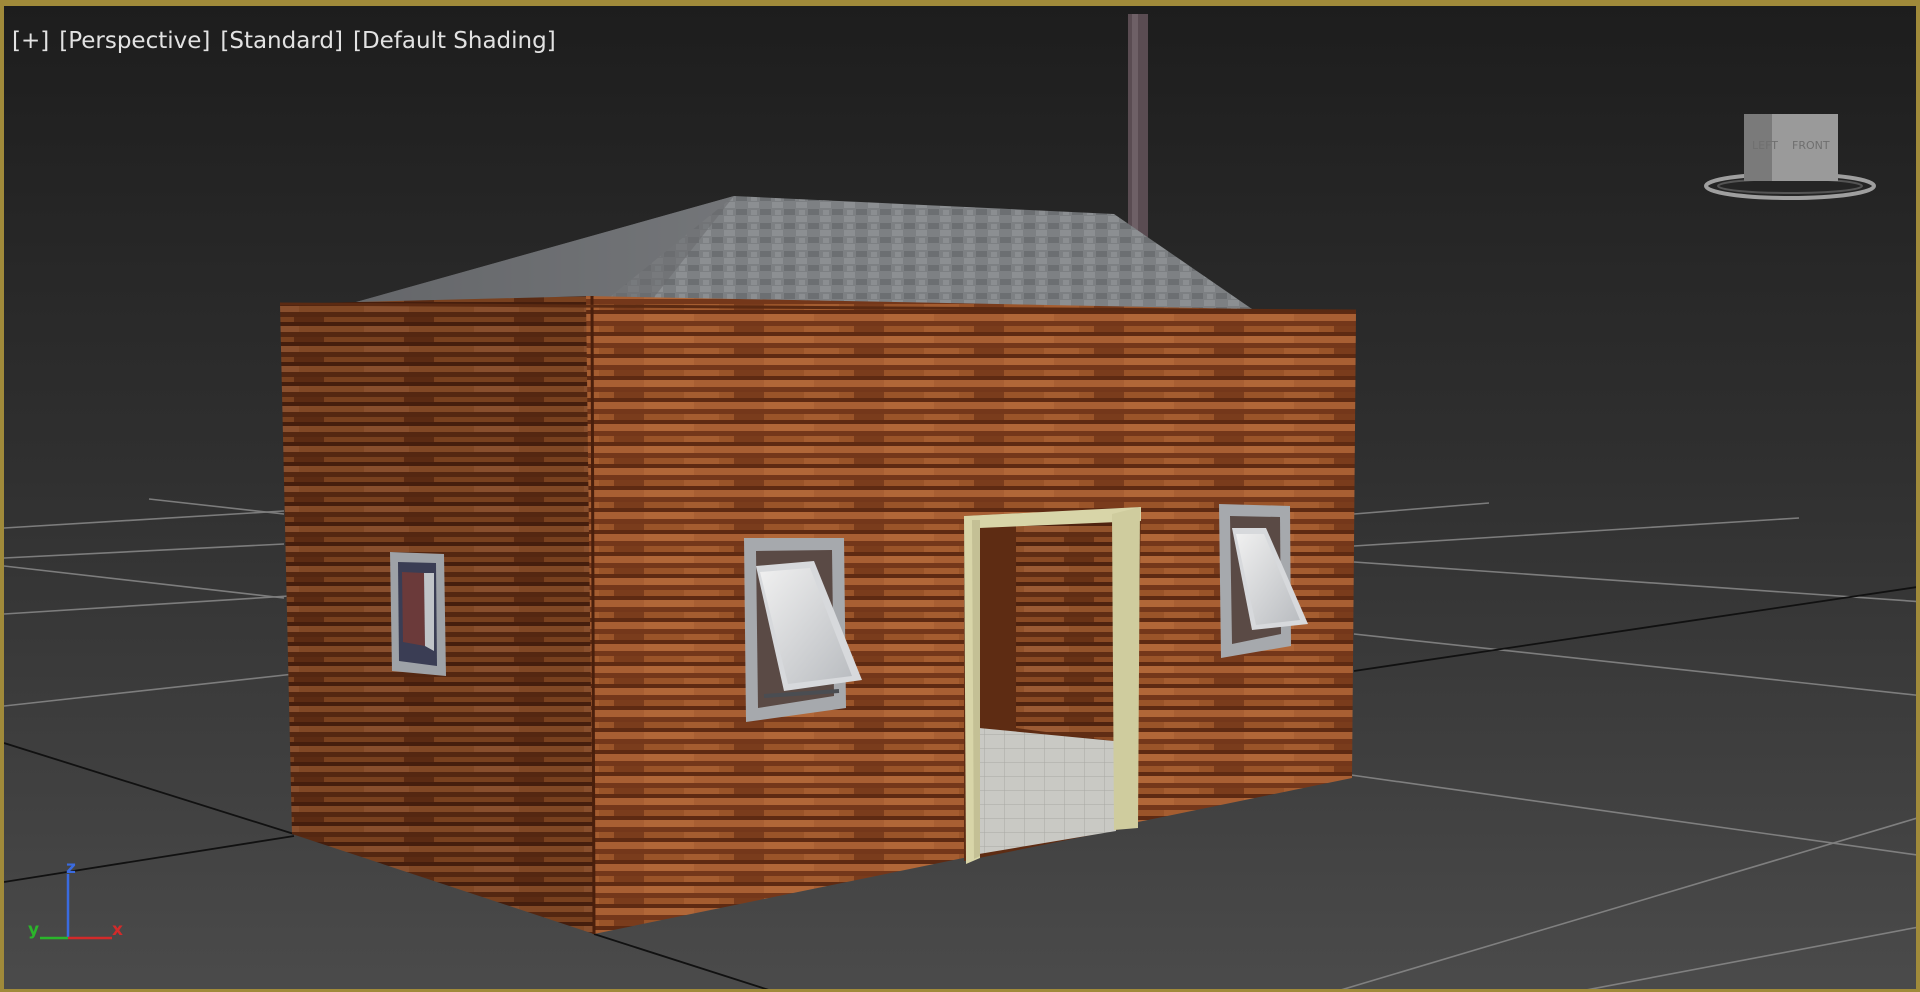 This screenshot has height=992, width=1920. Describe the element at coordinates (1790, 156) in the screenshot. I see `viewcube: LEFT FRONT` at that location.